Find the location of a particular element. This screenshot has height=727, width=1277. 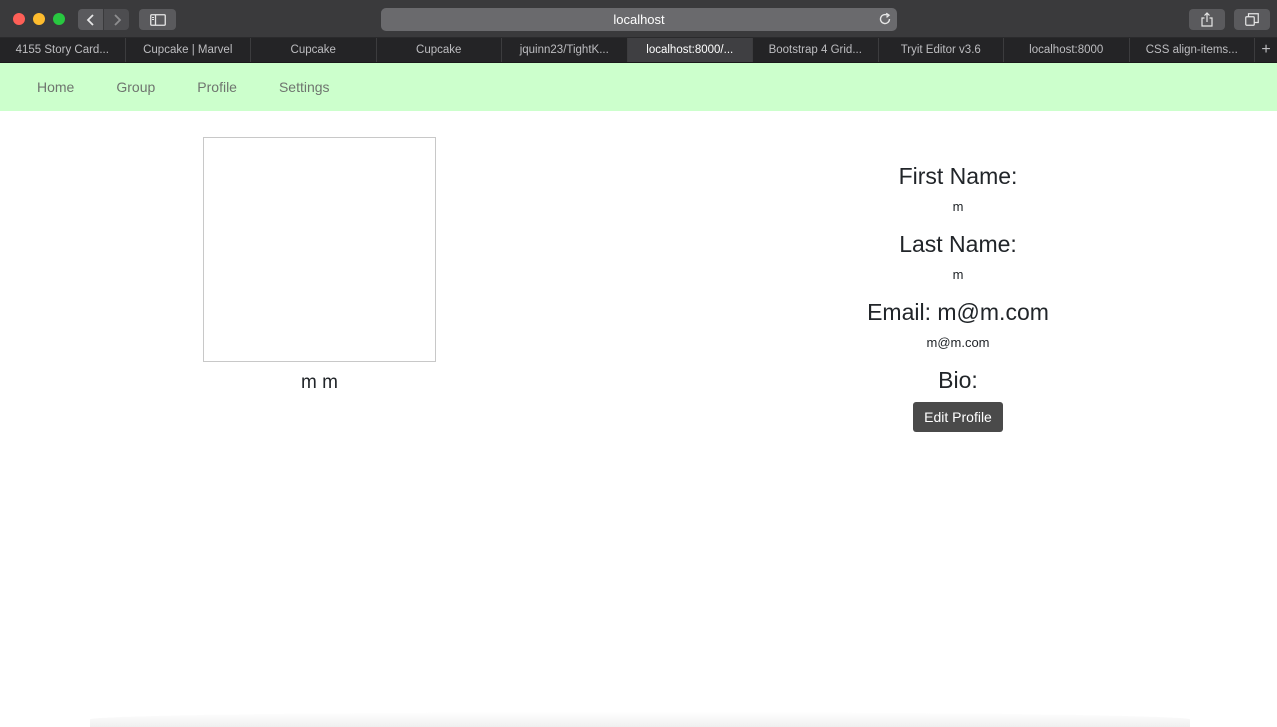

share-button is located at coordinates (1207, 19).